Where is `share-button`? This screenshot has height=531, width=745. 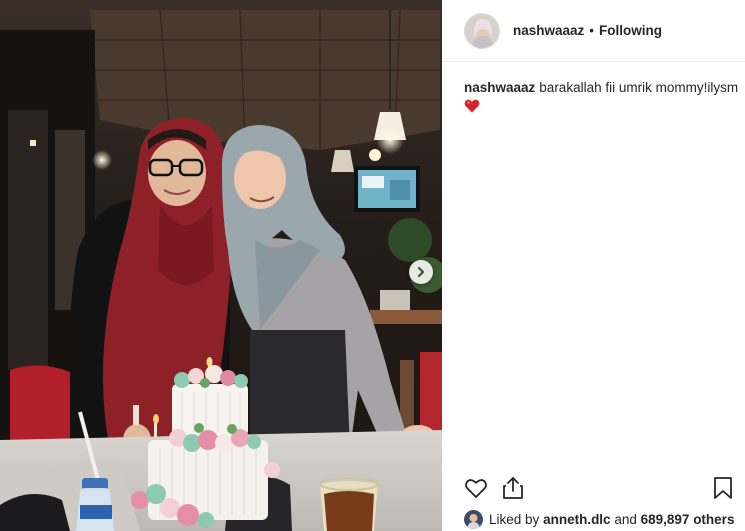 share-button is located at coordinates (513, 490).